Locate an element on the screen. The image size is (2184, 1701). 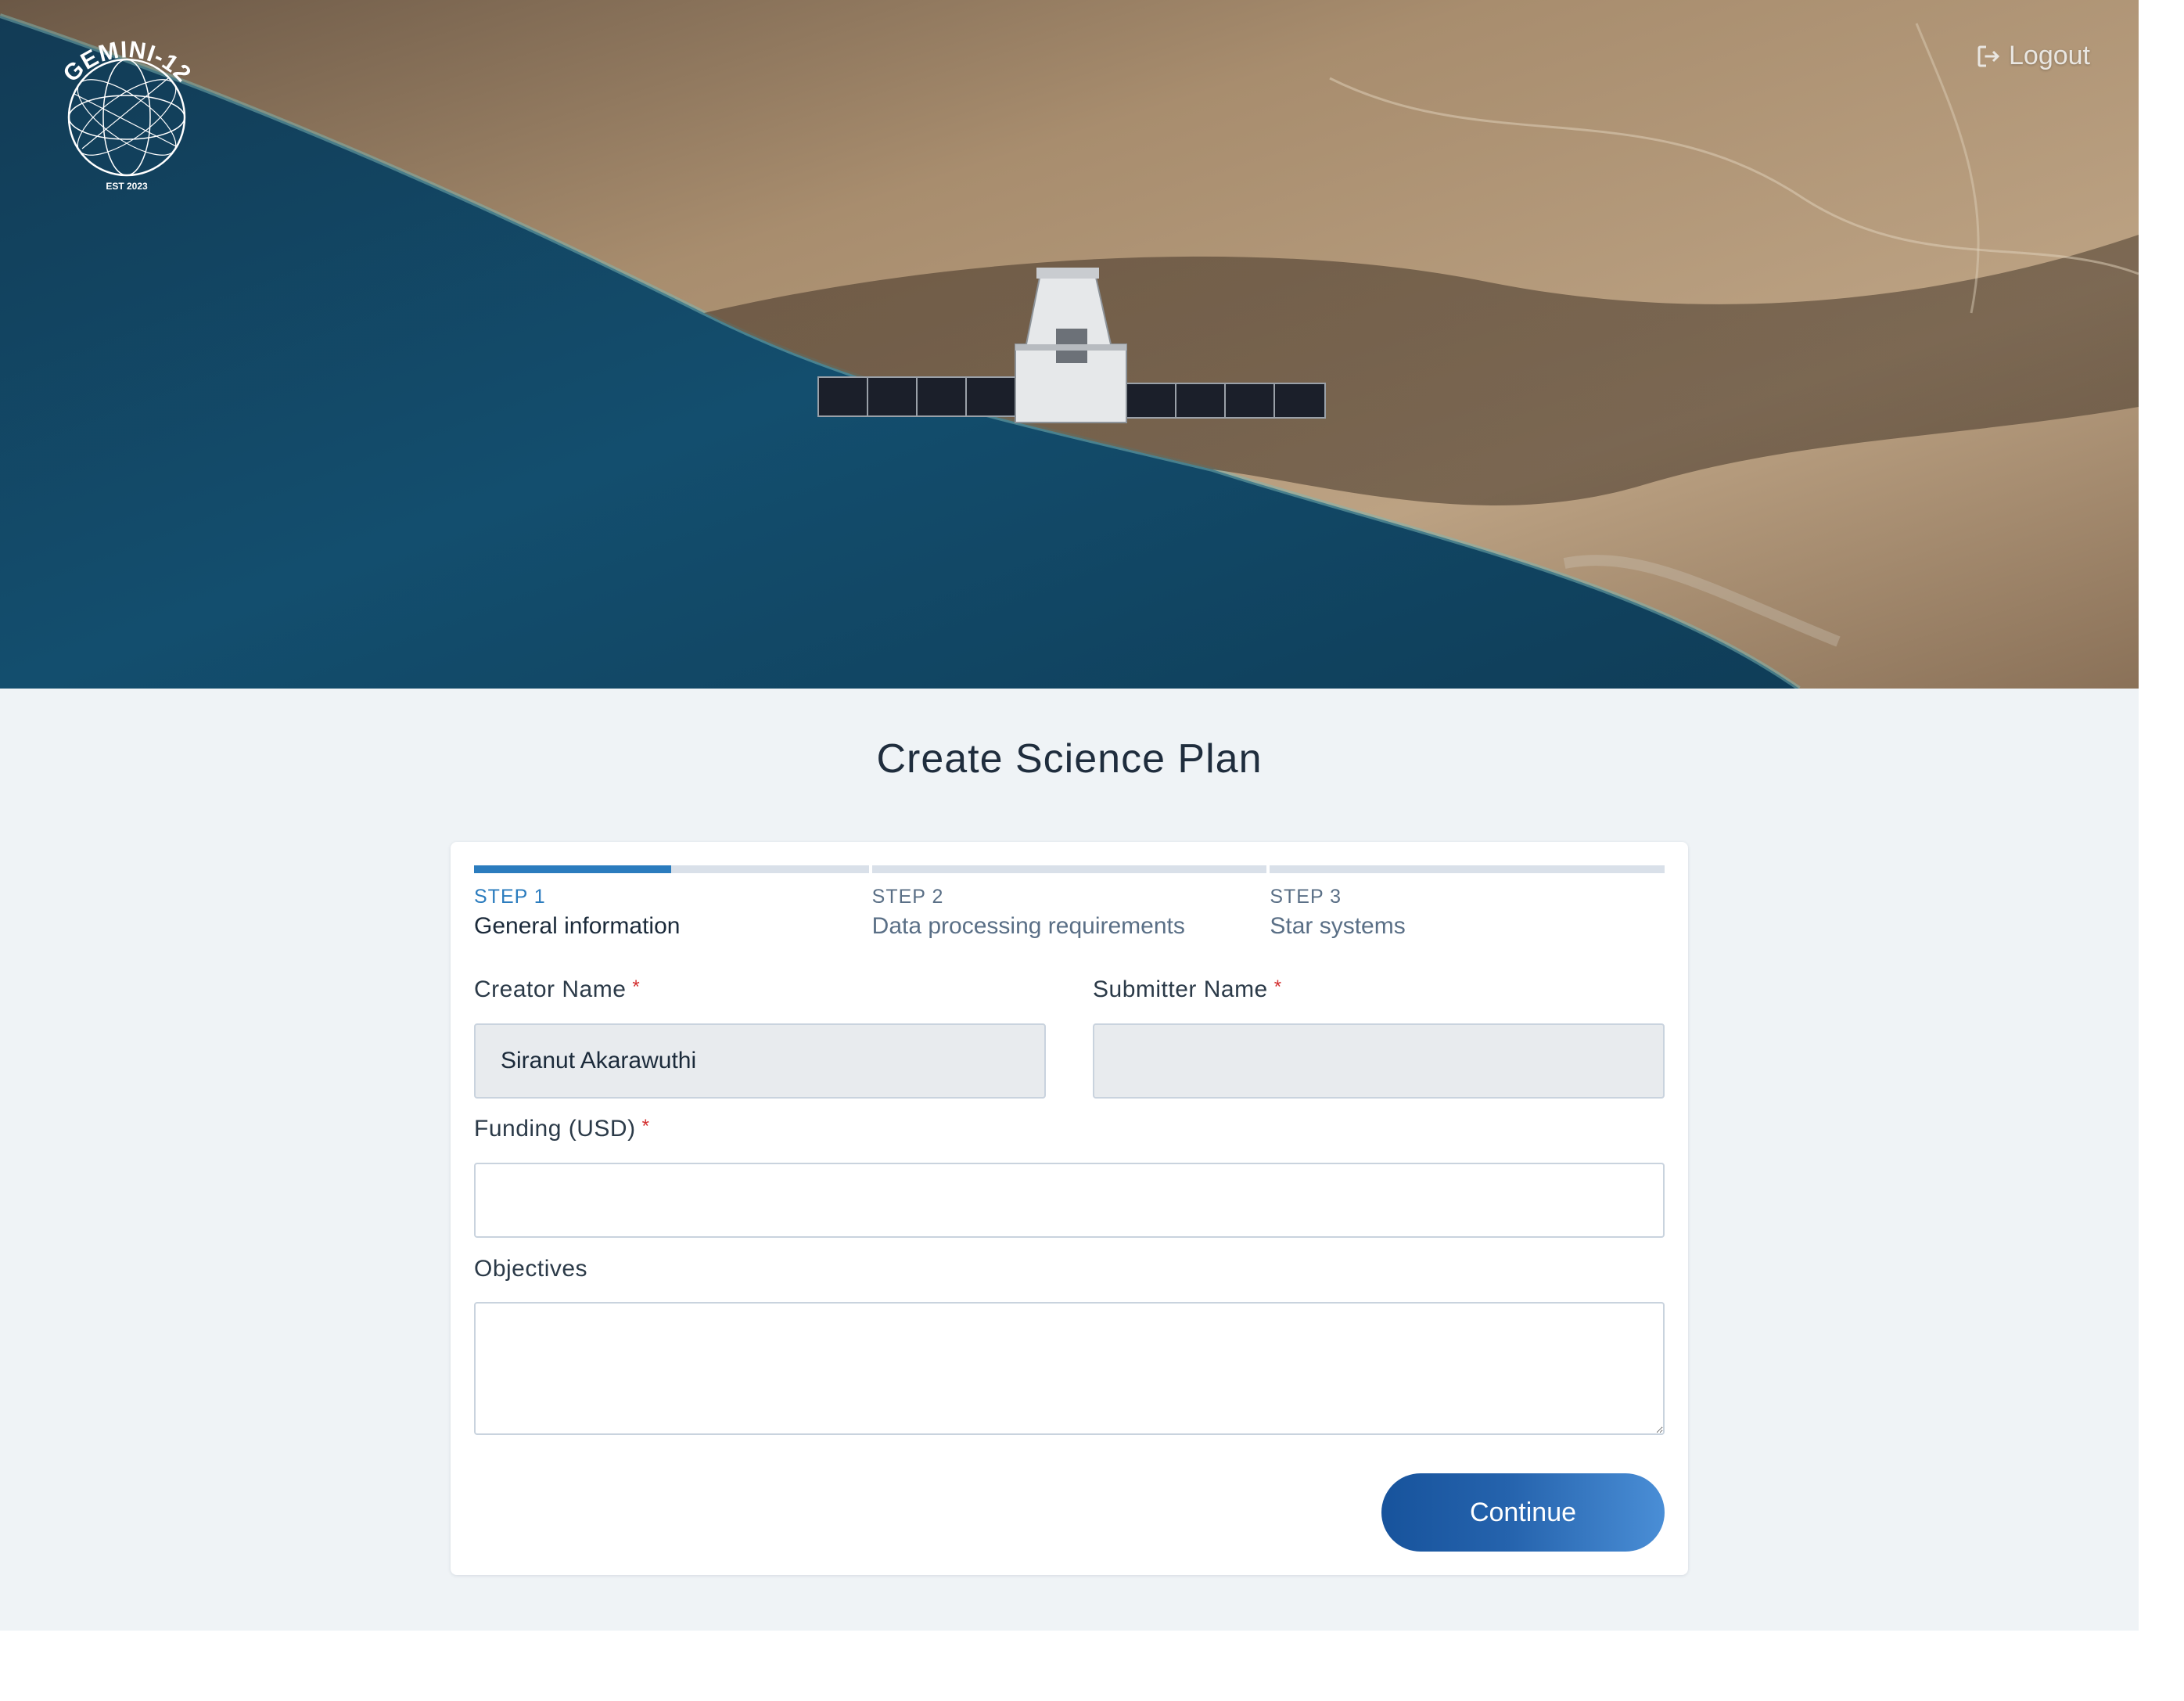
step-3-progress-track is located at coordinates (1467, 869).